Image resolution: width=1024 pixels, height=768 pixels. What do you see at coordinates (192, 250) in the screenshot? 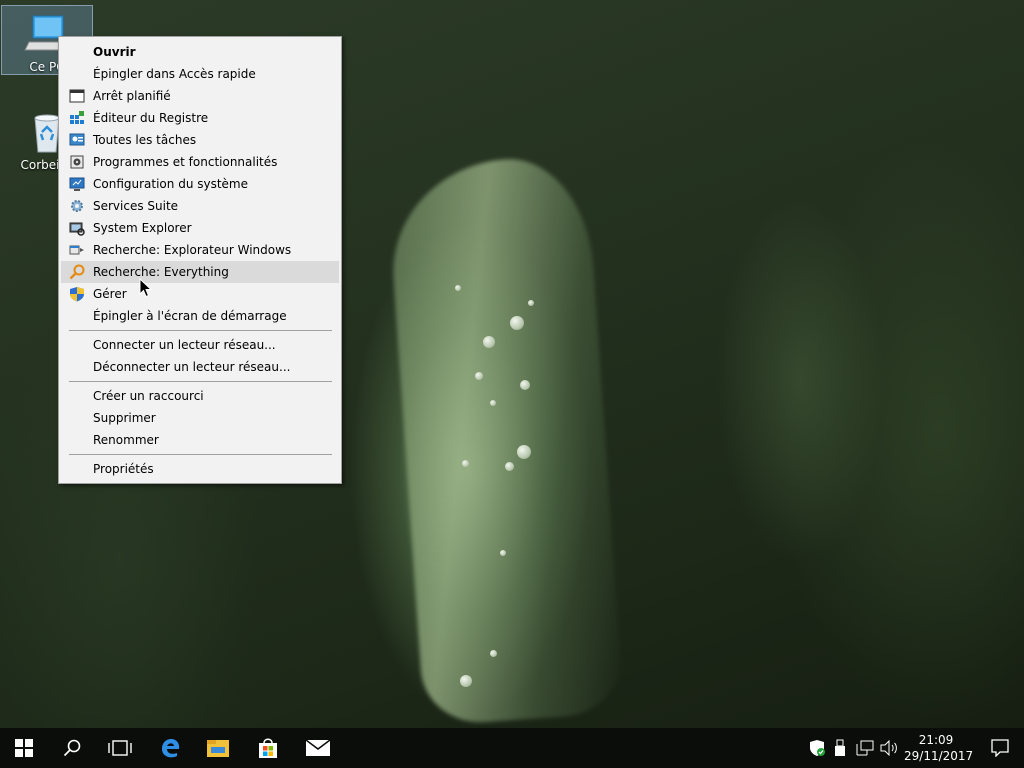
I see `menu-item-label: Recherche: Explorateur Windows` at bounding box center [192, 250].